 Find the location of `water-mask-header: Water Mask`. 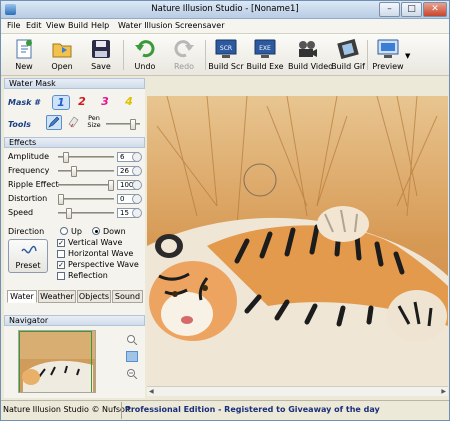

water-mask-header: Water Mask is located at coordinates (74, 83).